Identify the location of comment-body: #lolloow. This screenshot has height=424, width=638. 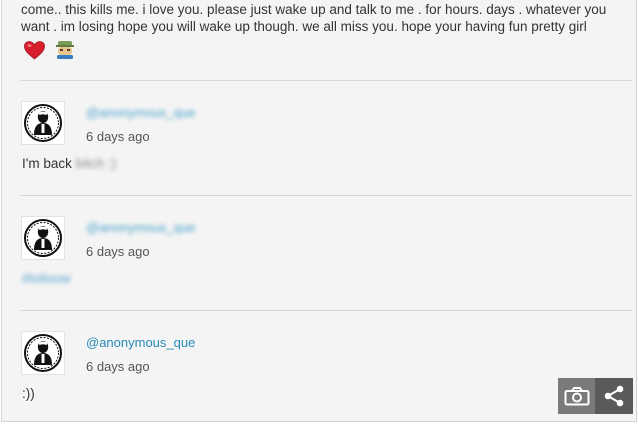
(46, 278).